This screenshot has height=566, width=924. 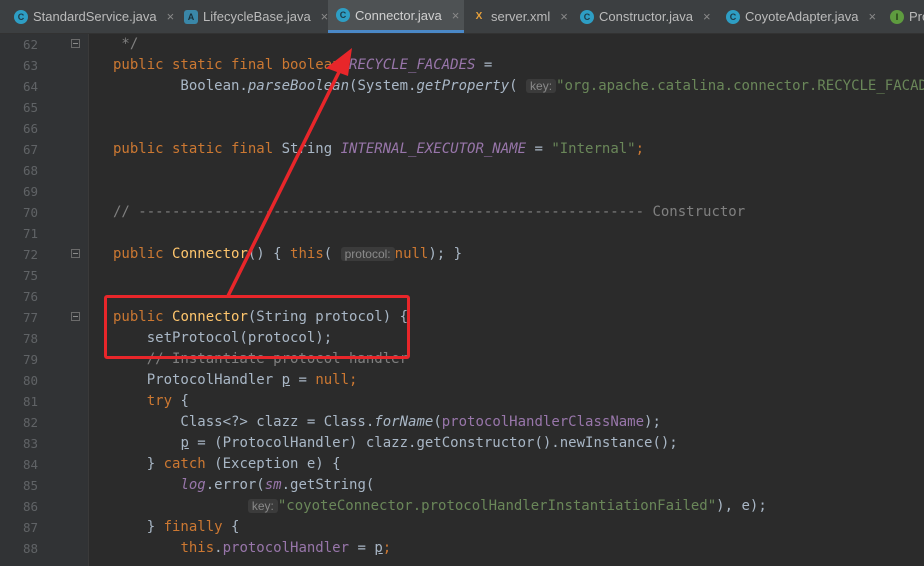 What do you see at coordinates (289, 173) in the screenshot?
I see `annotation-arrow-icon` at bounding box center [289, 173].